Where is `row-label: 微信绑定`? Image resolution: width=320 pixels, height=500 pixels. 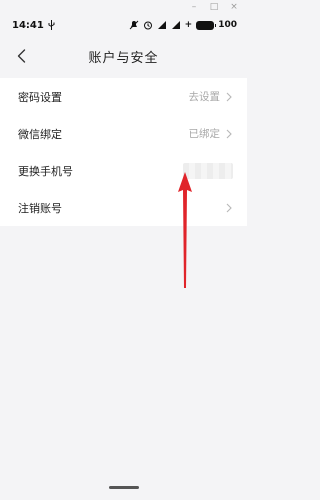
row-label: 微信绑定 is located at coordinates (40, 134).